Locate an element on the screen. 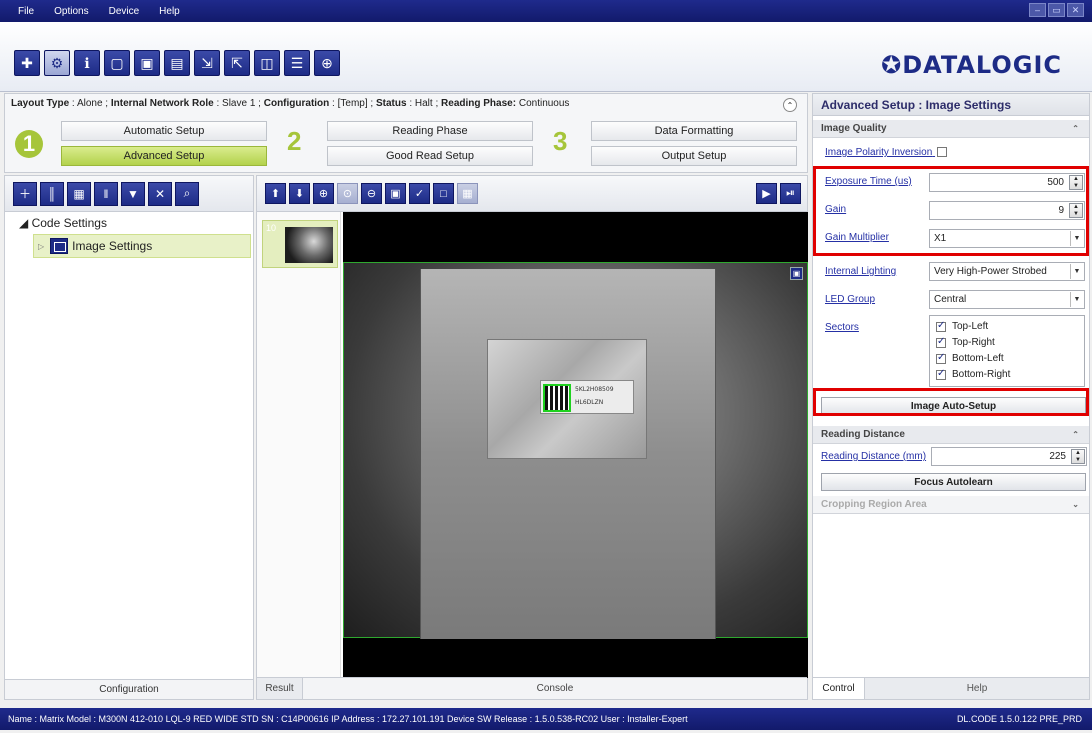 The height and width of the screenshot is (733, 1092). menu-help: Help is located at coordinates (169, 11).